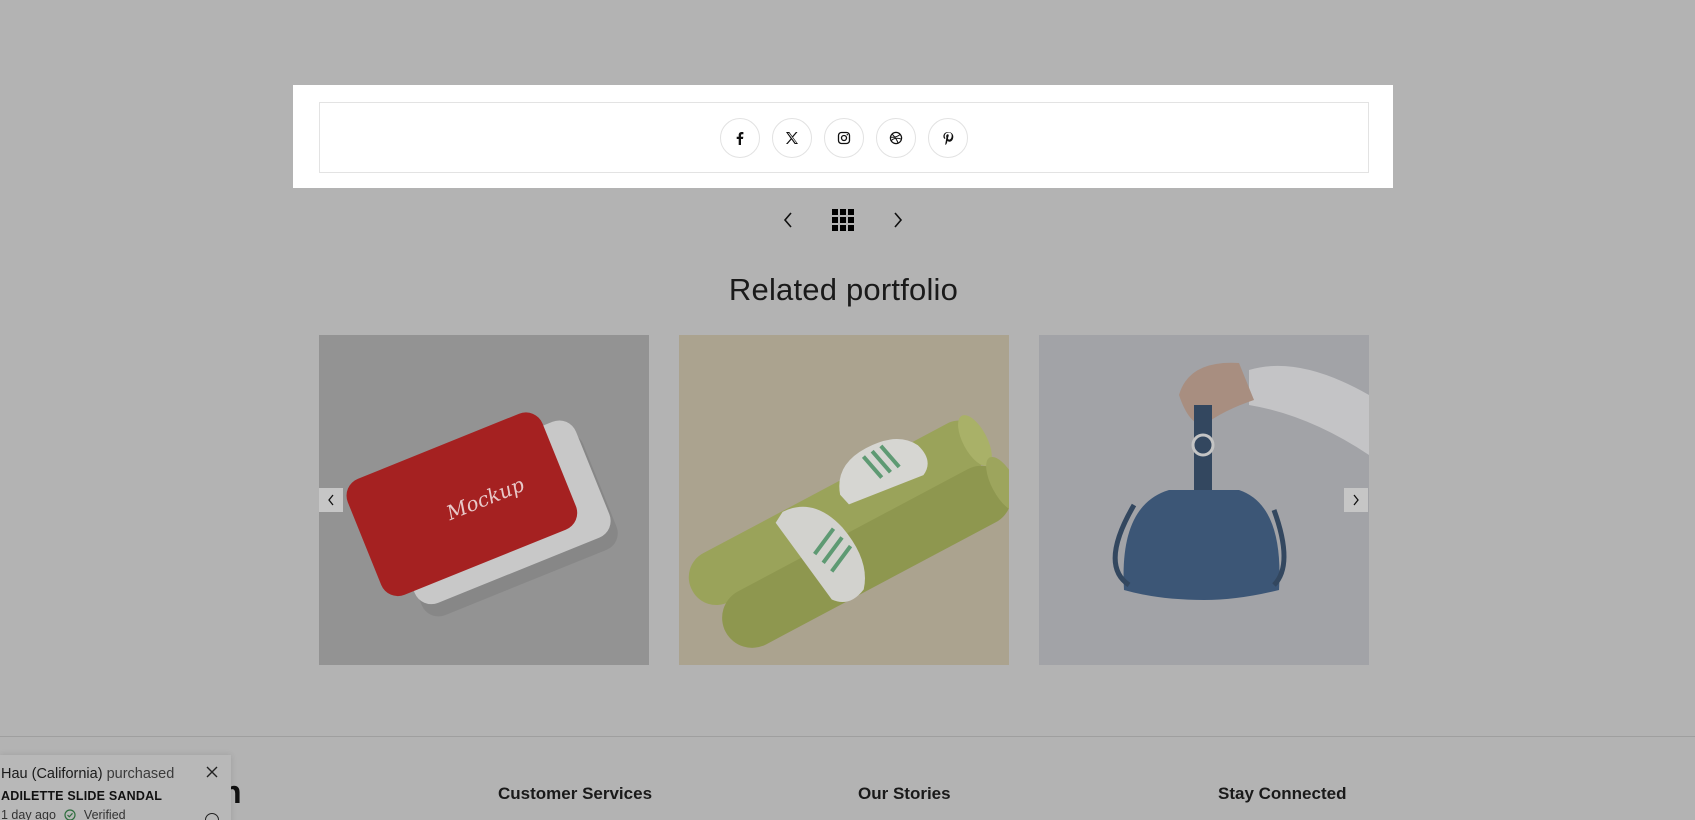  What do you see at coordinates (140, 774) in the screenshot?
I see `popup-action: purchased` at bounding box center [140, 774].